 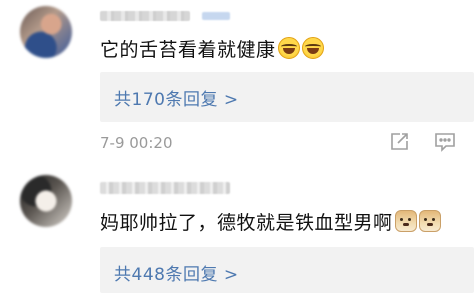 I want to click on comment-icon, so click(x=445, y=142).